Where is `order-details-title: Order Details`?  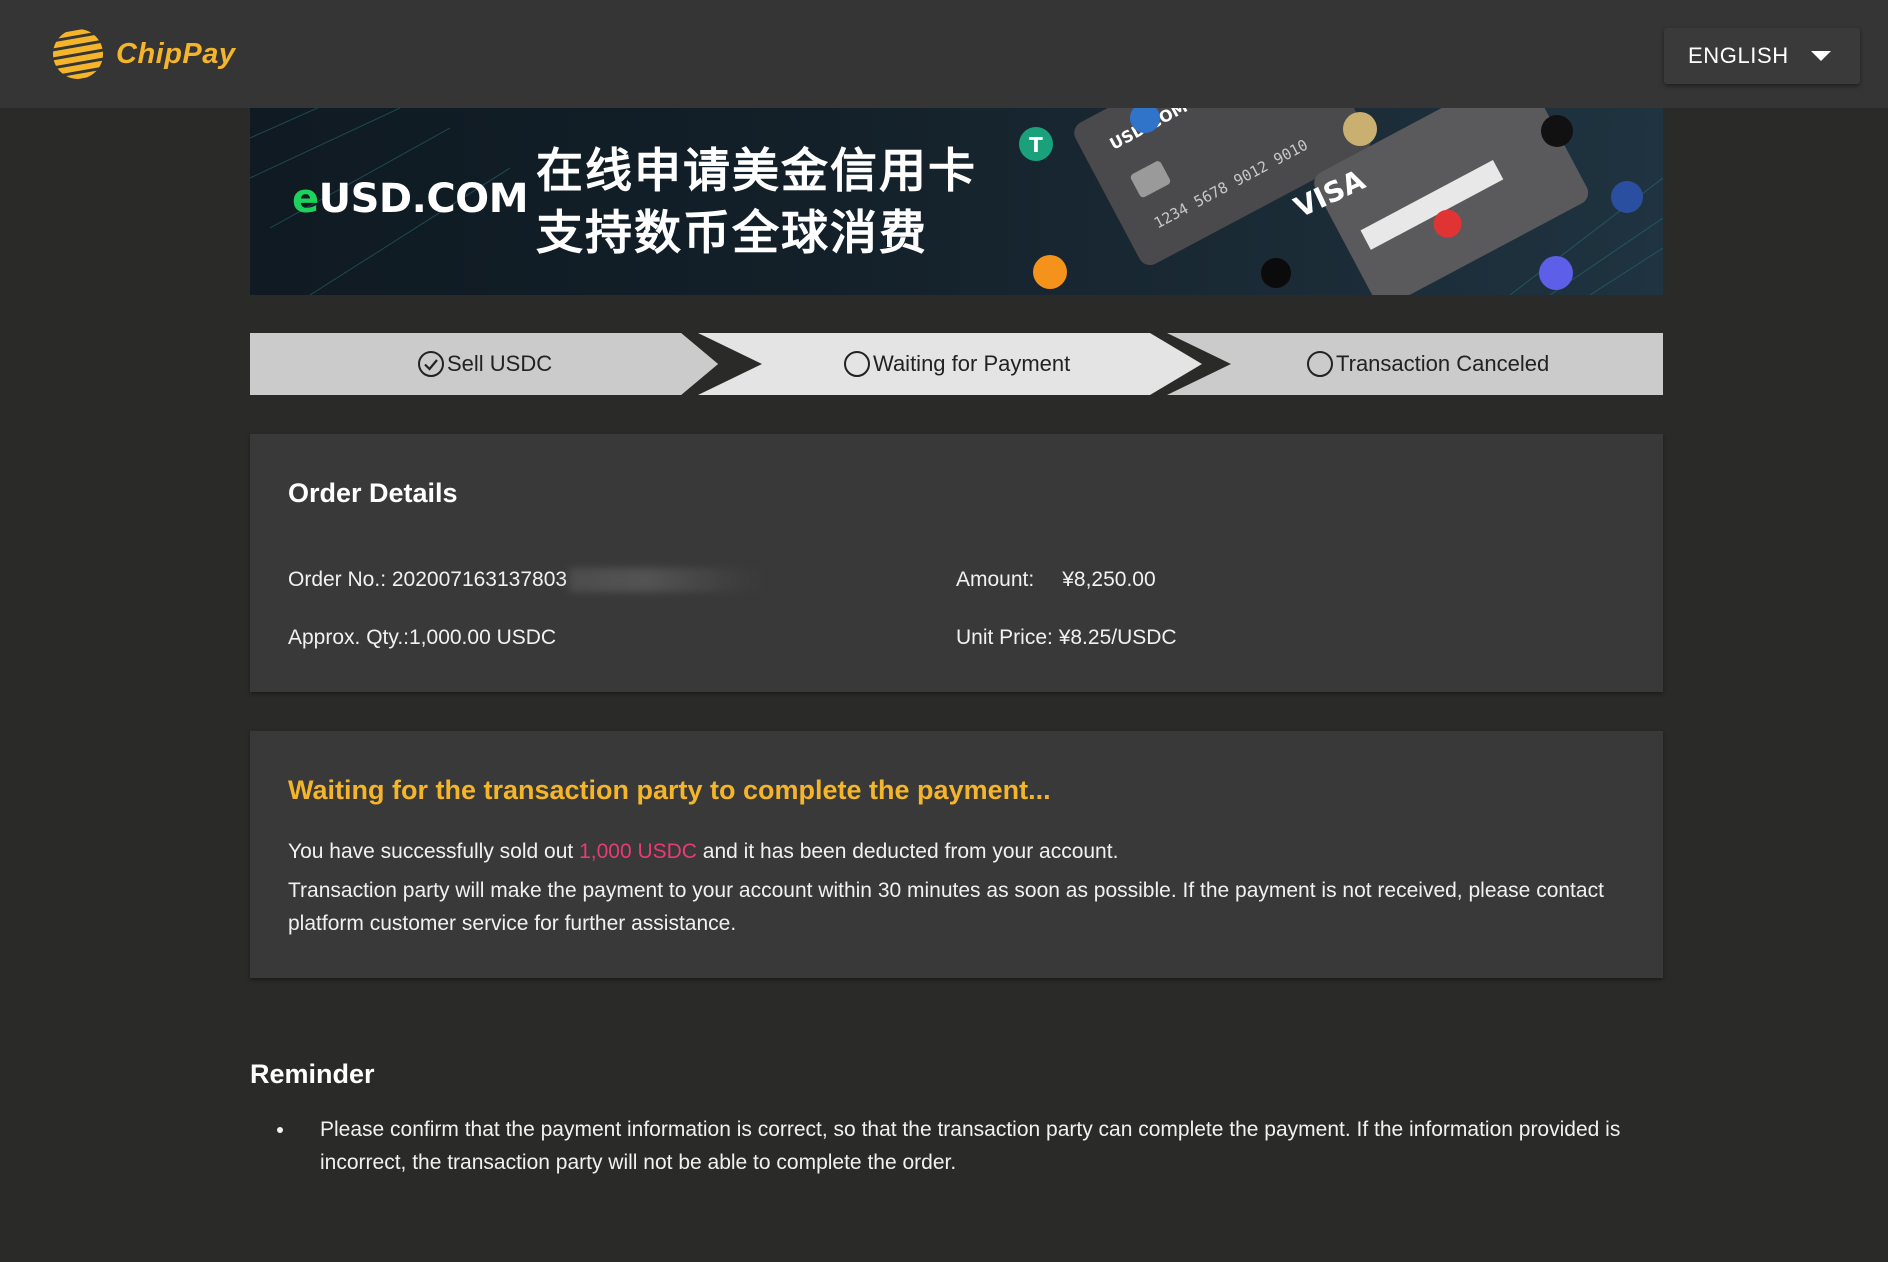 order-details-title: Order Details is located at coordinates (373, 493).